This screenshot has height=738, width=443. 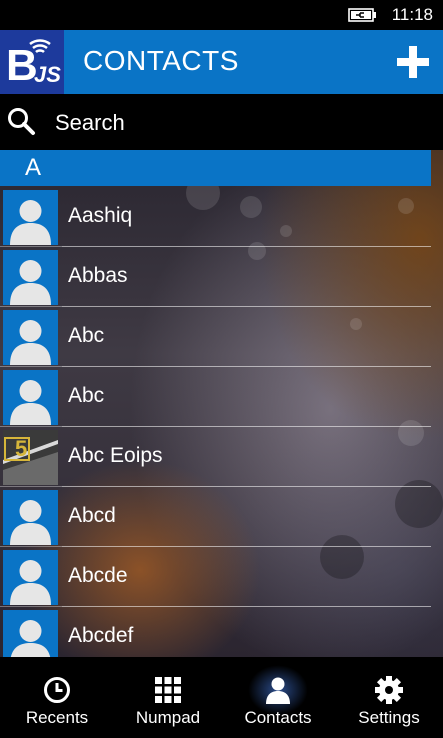 What do you see at coordinates (412, 14) in the screenshot?
I see `status-time: 11:18` at bounding box center [412, 14].